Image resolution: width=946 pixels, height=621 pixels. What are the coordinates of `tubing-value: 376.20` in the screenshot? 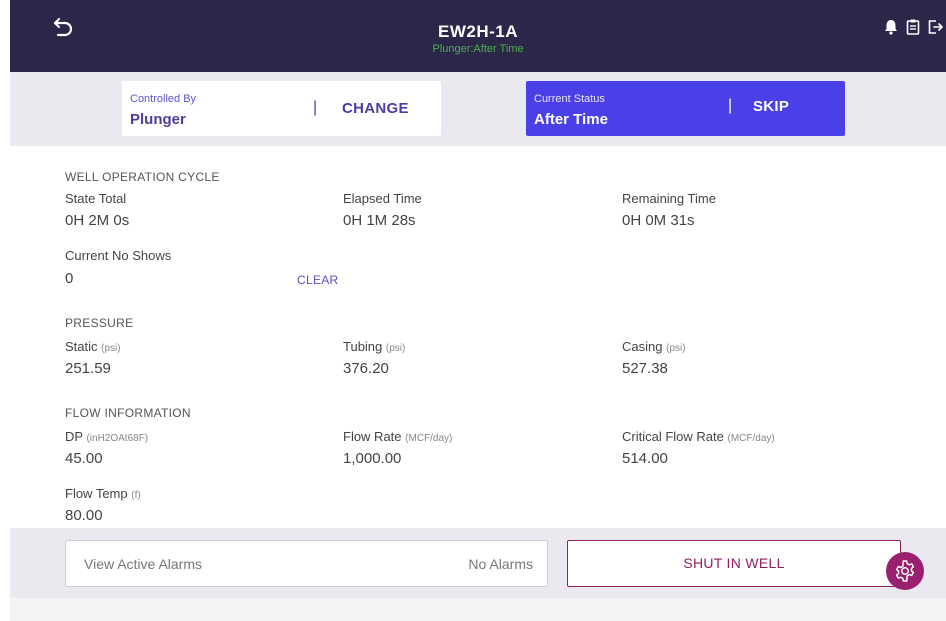 It's located at (366, 368).